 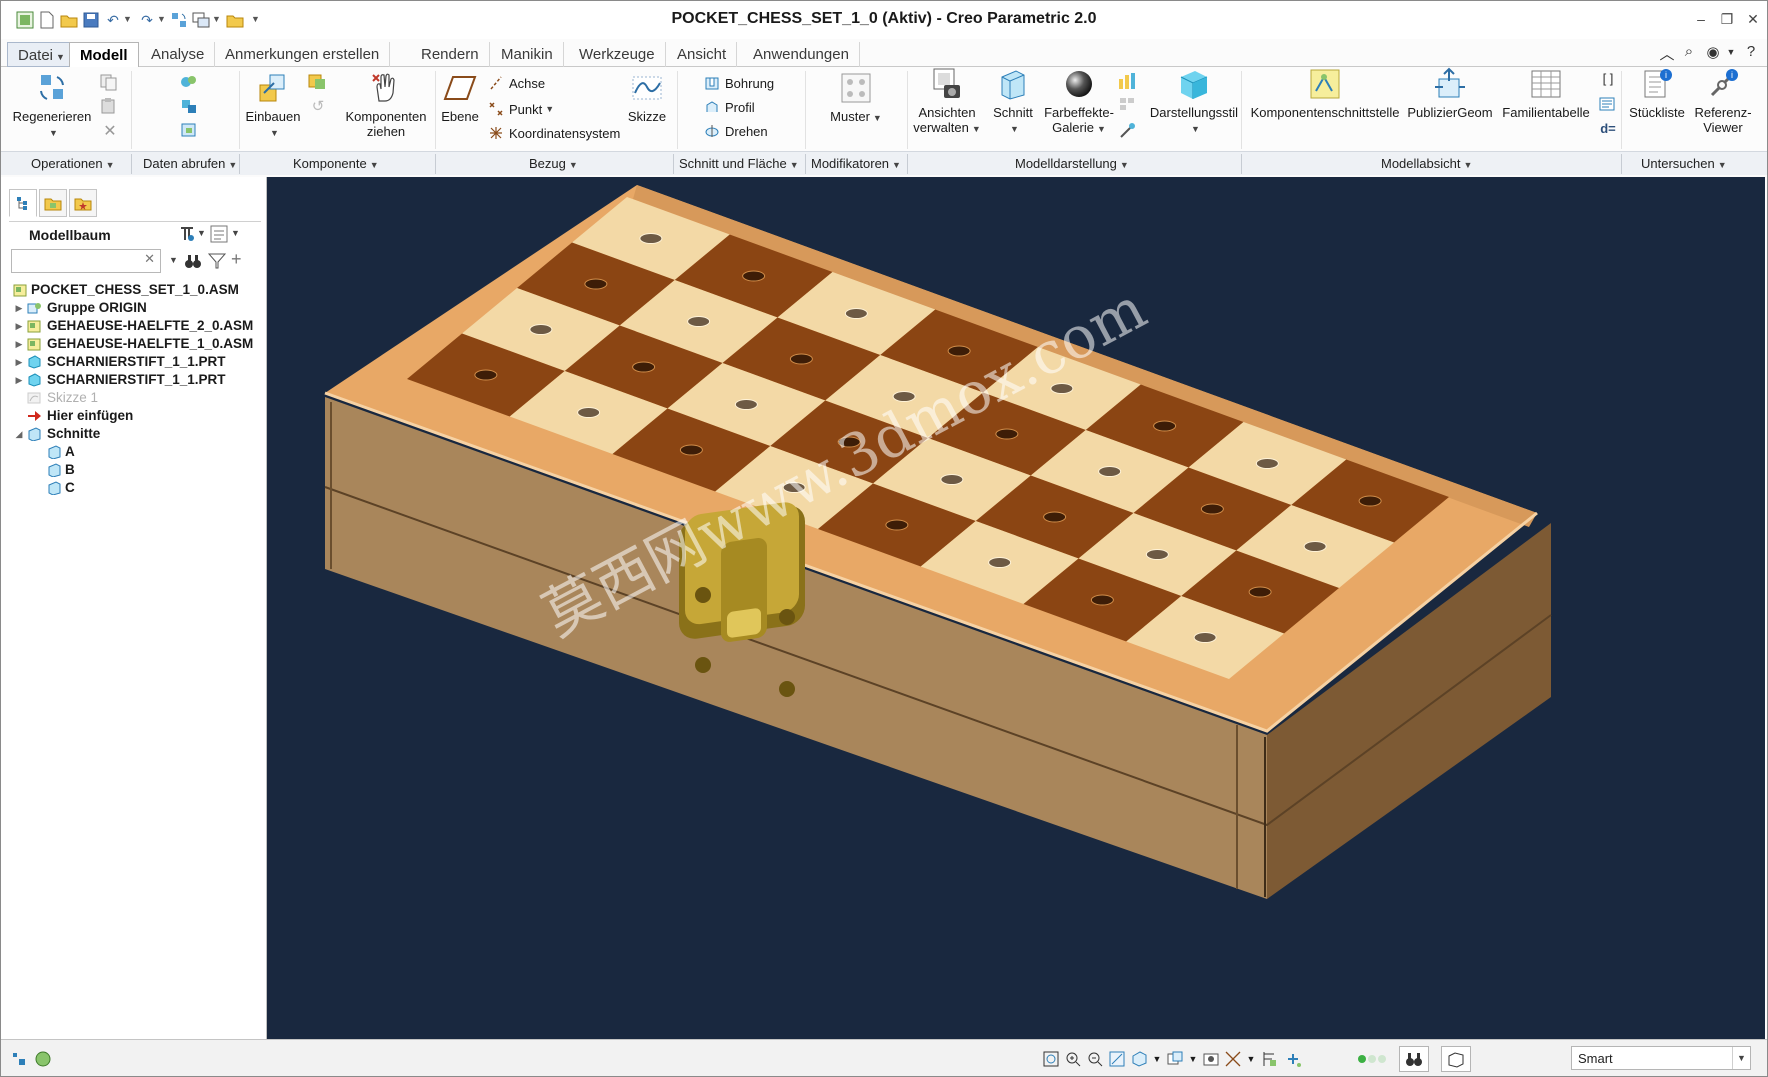 I want to click on farbeffekte-galerie-button: Farbeffekte- Galerie ▼, so click(x=1079, y=102).